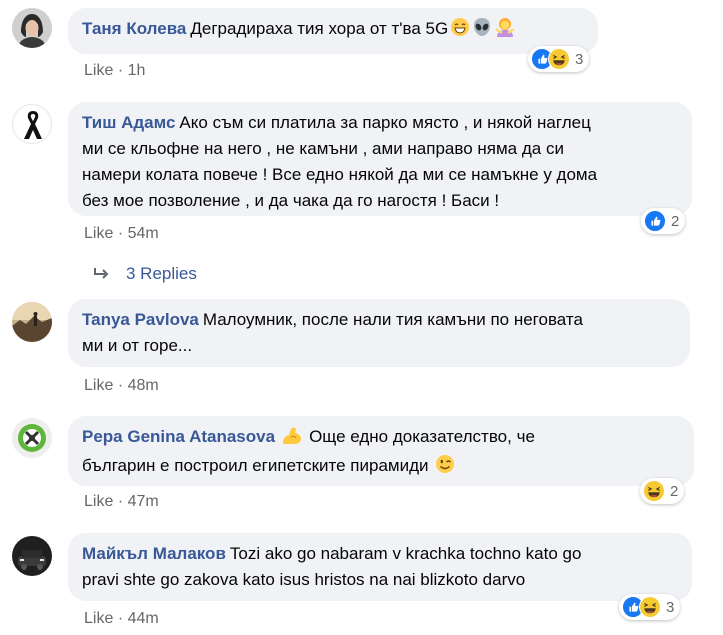 Image resolution: width=723 pixels, height=635 pixels. Describe the element at coordinates (655, 221) in the screenshot. I see `like-reaction-icon` at that location.